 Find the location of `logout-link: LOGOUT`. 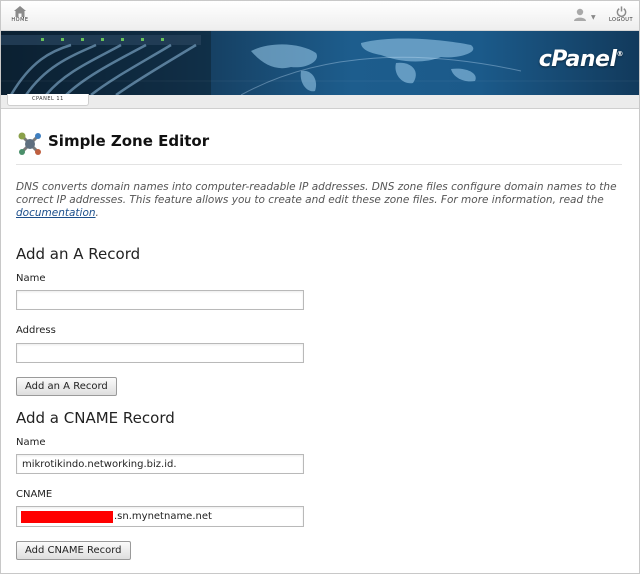

logout-link: LOGOUT is located at coordinates (621, 14).